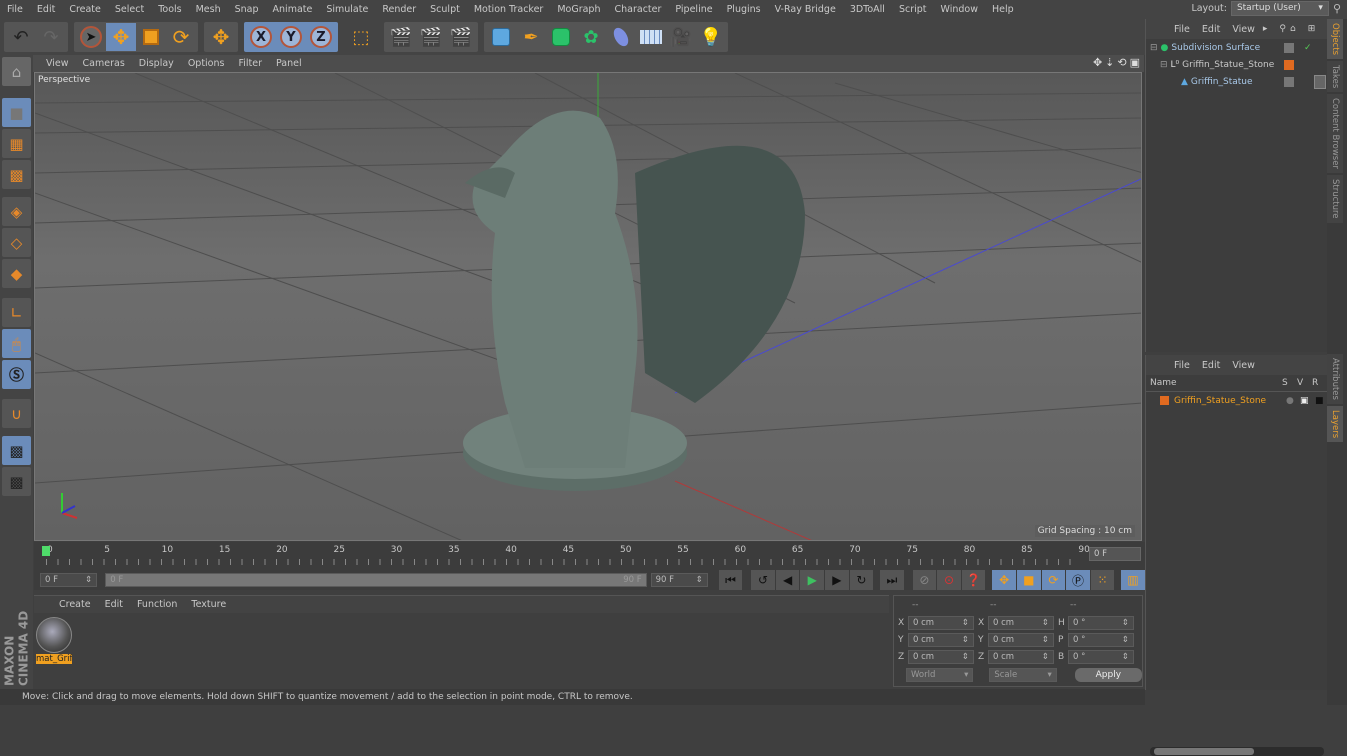 This screenshot has width=1347, height=756. I want to click on key-rotation-button: ⟳, so click(1053, 580).